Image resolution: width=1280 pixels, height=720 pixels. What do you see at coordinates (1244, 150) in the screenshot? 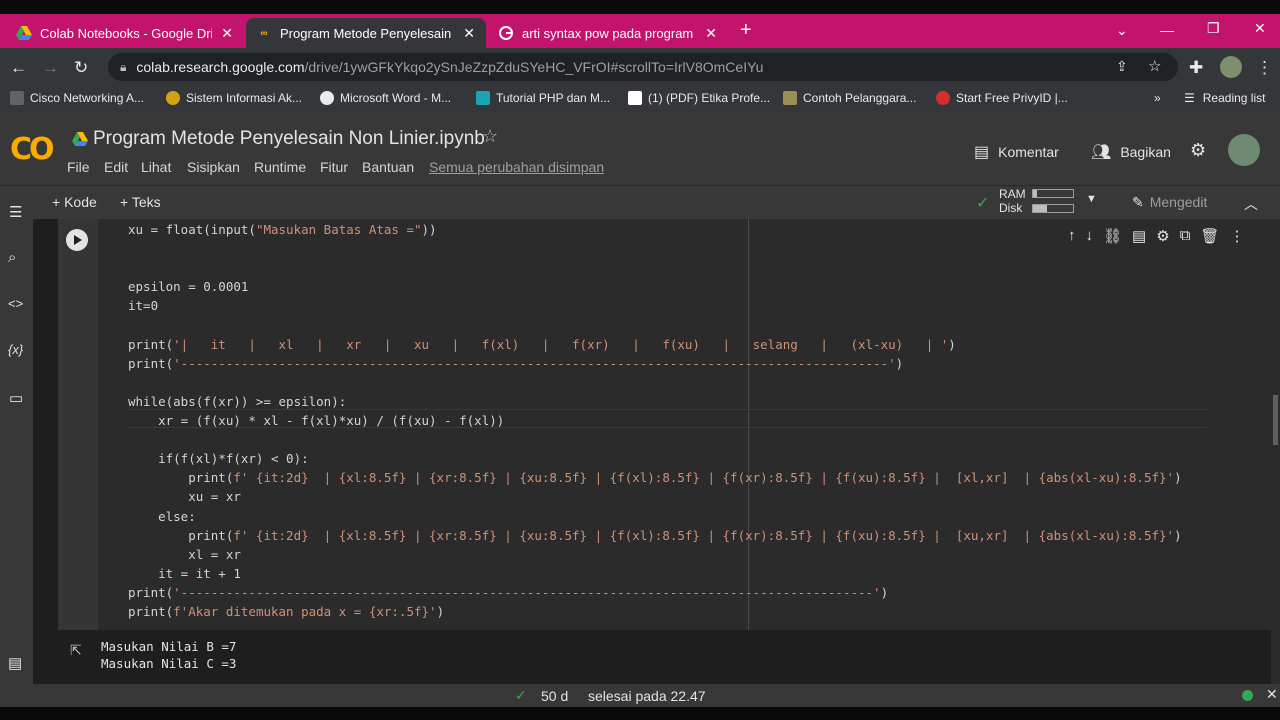
I see `account-avatar` at bounding box center [1244, 150].